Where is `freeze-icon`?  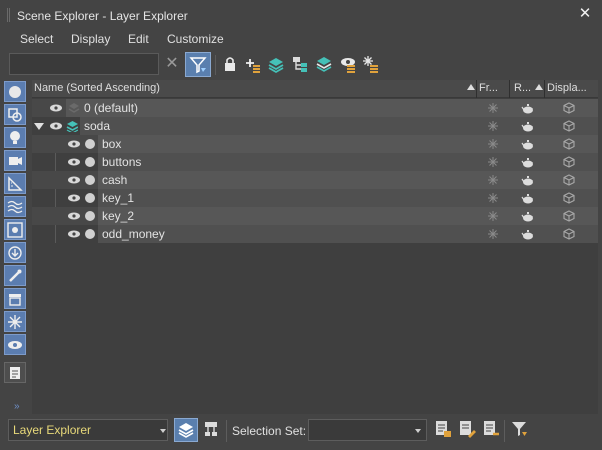 freeze-icon is located at coordinates (370, 64).